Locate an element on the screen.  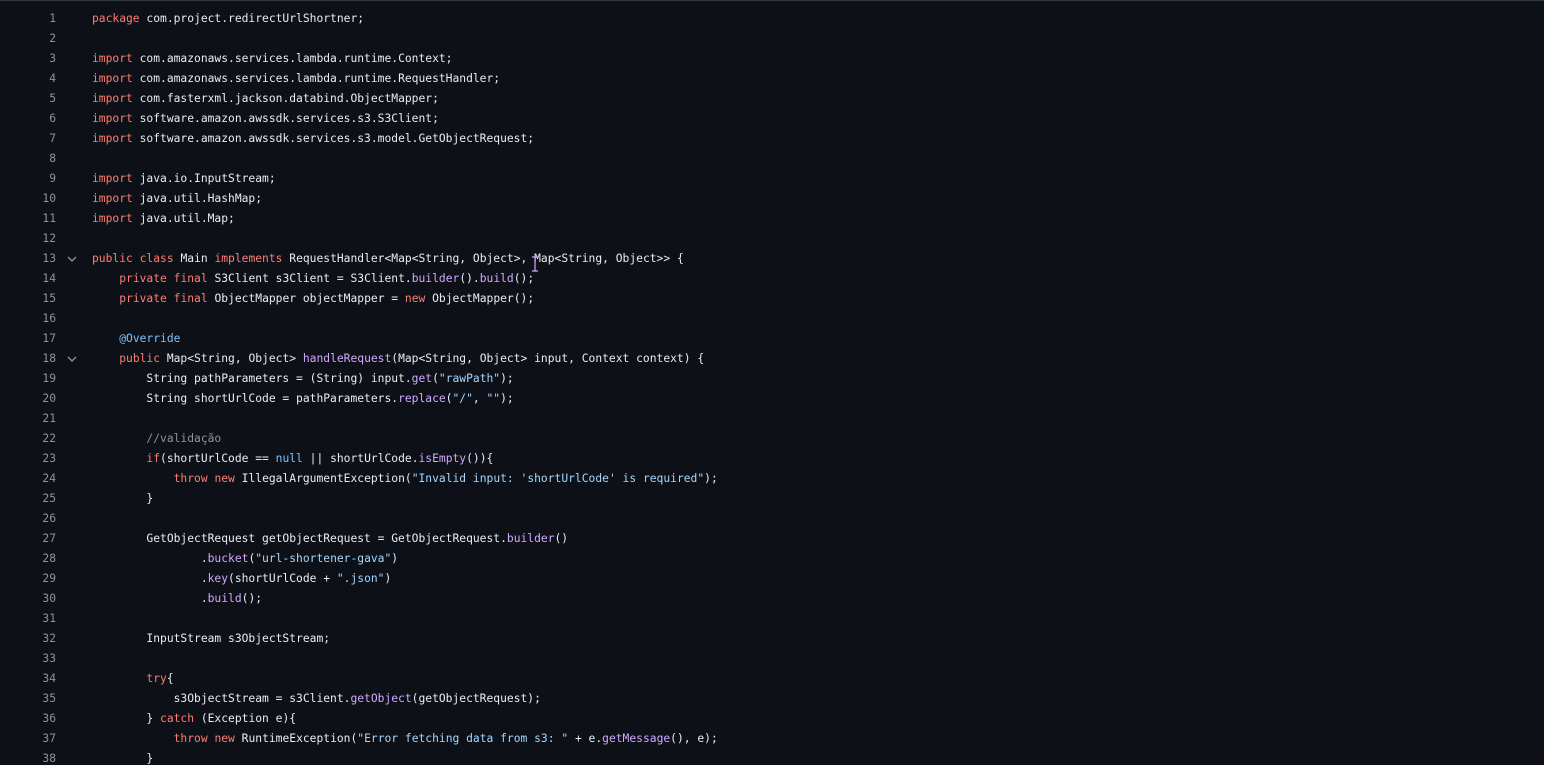
line-number: 15 is located at coordinates (49, 298).